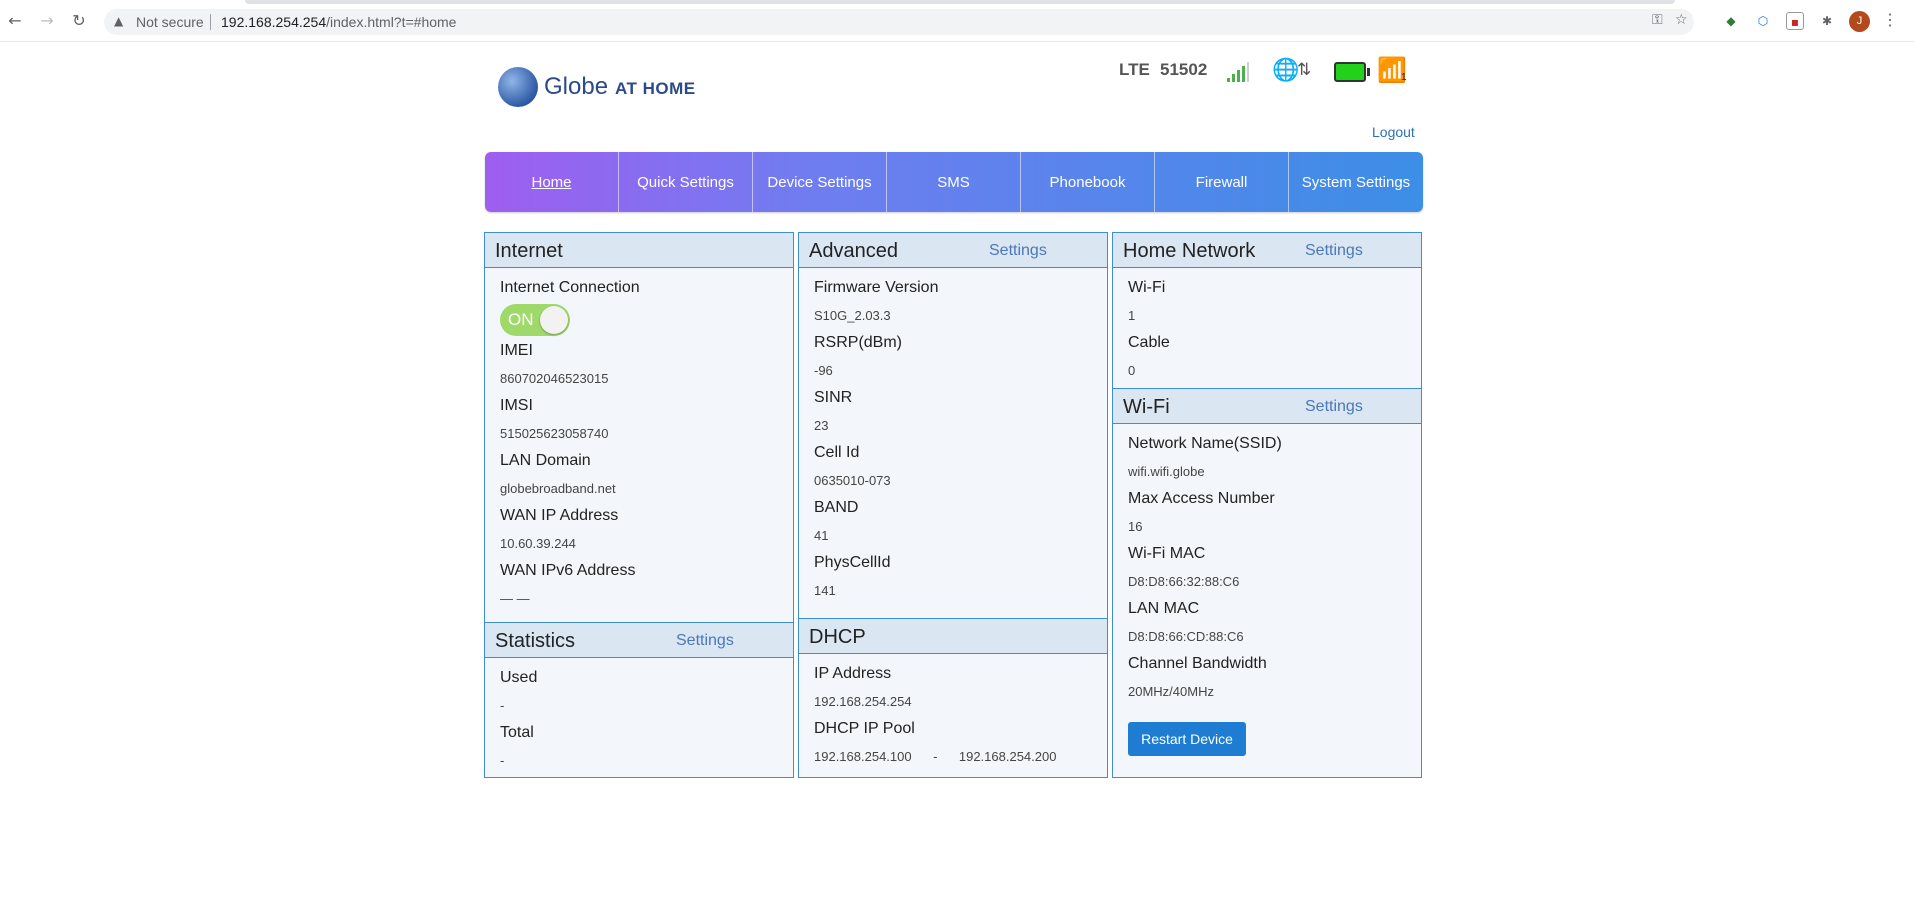  Describe the element at coordinates (1267, 310) in the screenshot. I see `home-network-panel: Home Network Settings Wi-Fi 1 Cable 0` at that location.